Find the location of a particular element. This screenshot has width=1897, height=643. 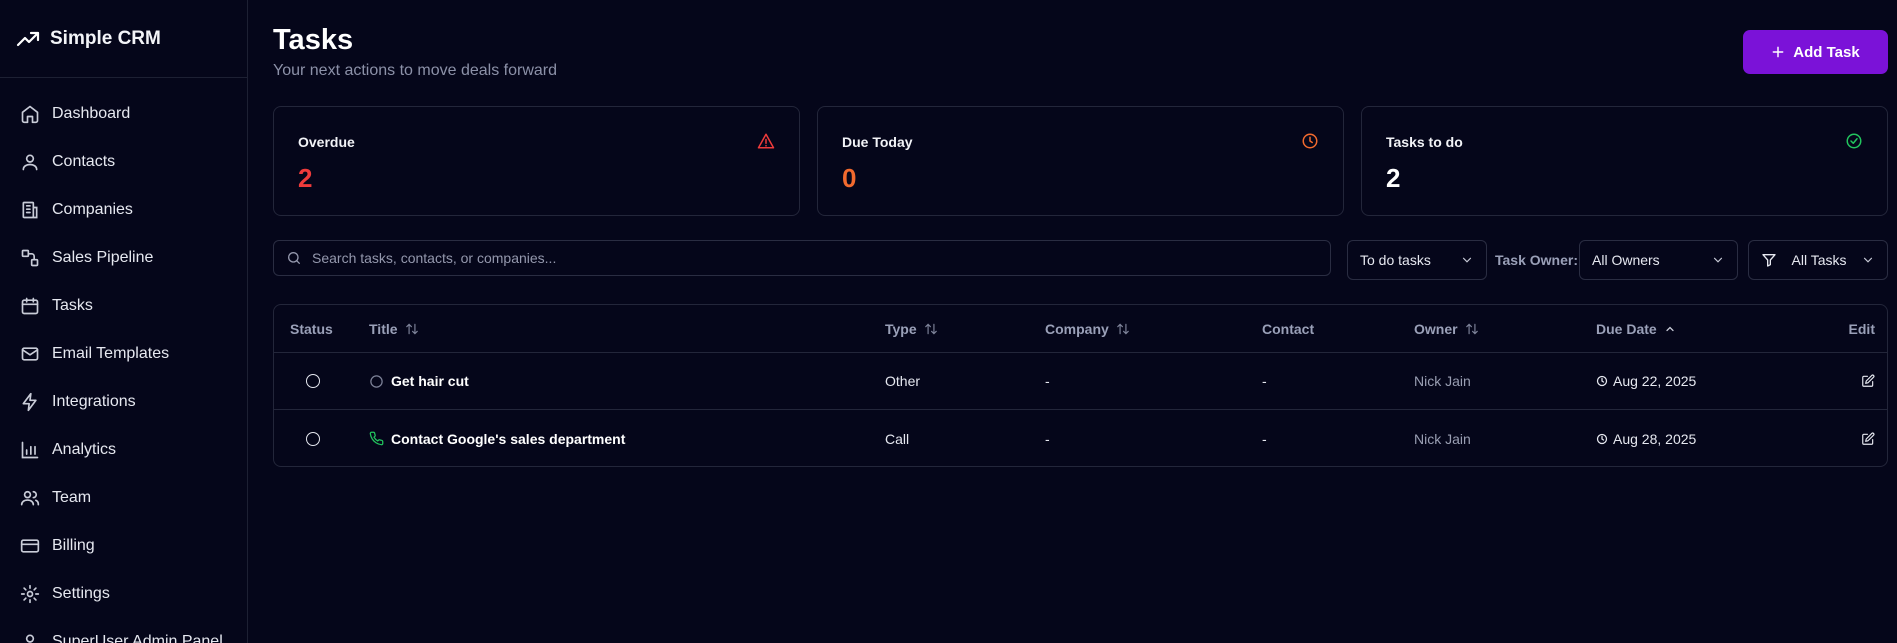

clock-icon is located at coordinates (1602, 439).